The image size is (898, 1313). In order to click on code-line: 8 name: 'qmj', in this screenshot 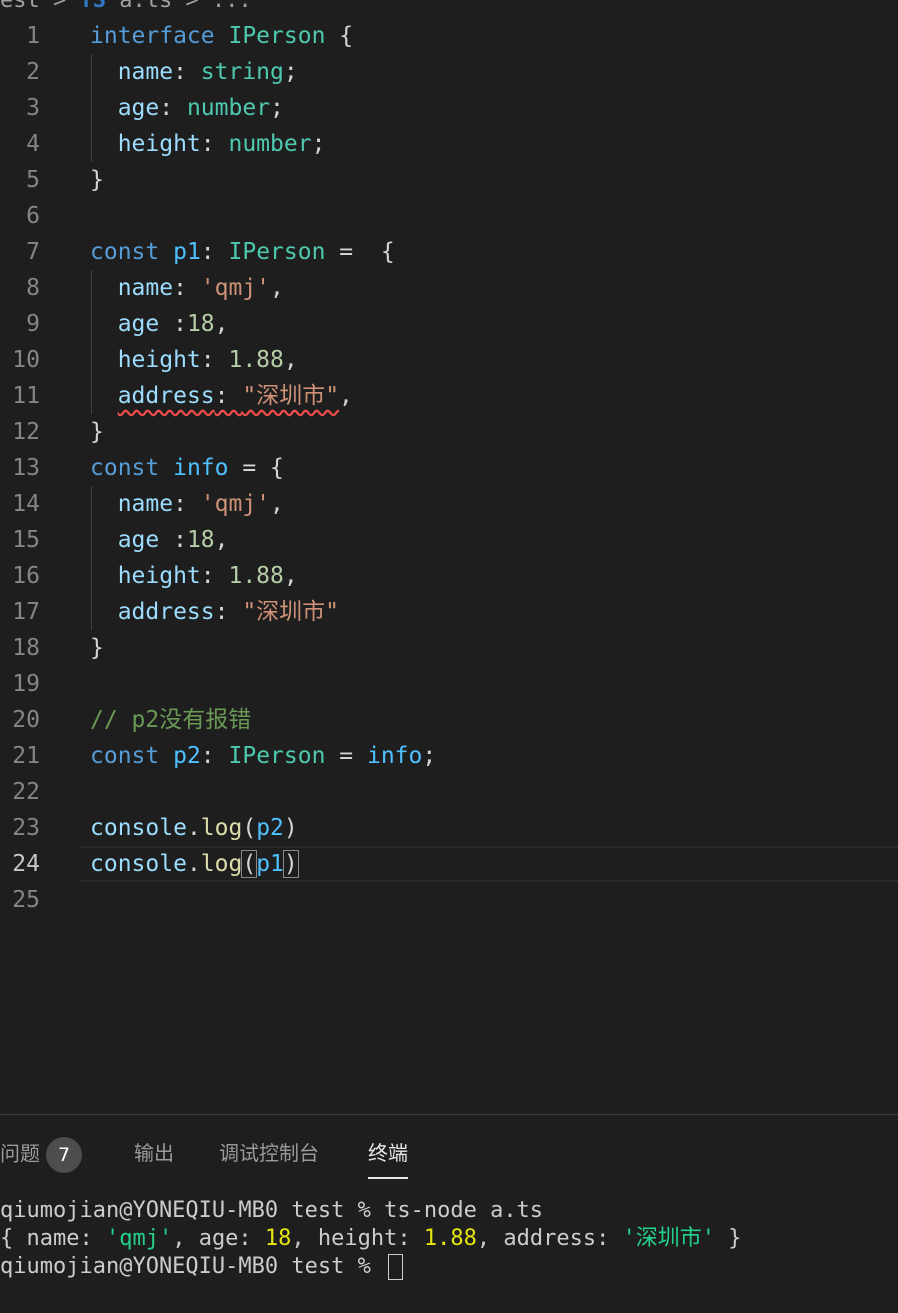, I will do `click(449, 288)`.